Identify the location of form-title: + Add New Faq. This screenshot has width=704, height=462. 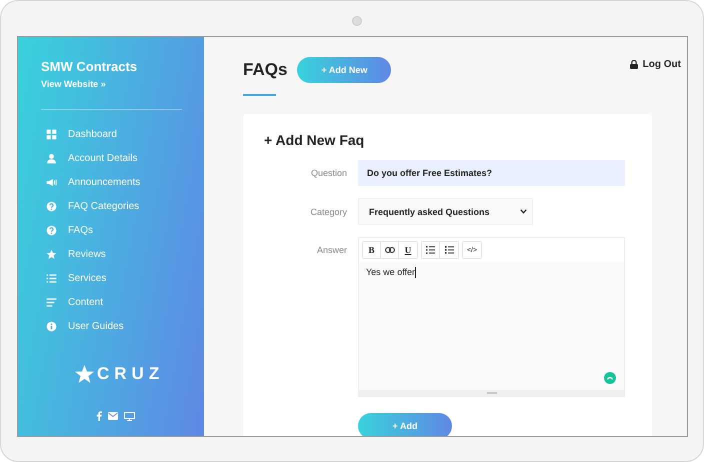
(315, 140).